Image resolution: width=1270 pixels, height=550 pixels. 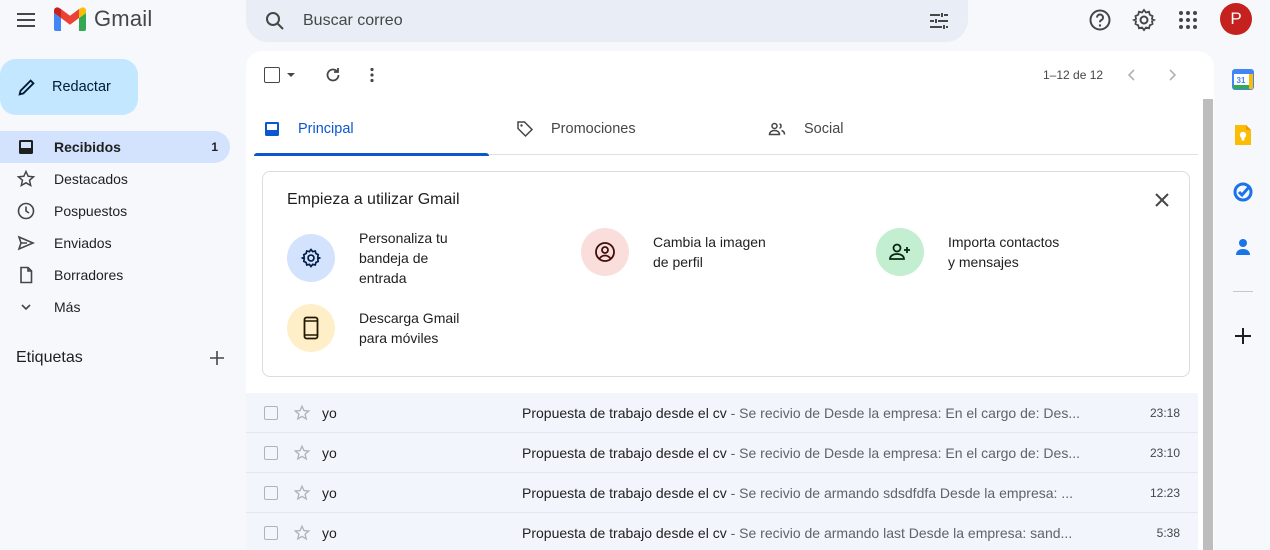 What do you see at coordinates (326, 129) in the screenshot?
I see `tab-label: Principal` at bounding box center [326, 129].